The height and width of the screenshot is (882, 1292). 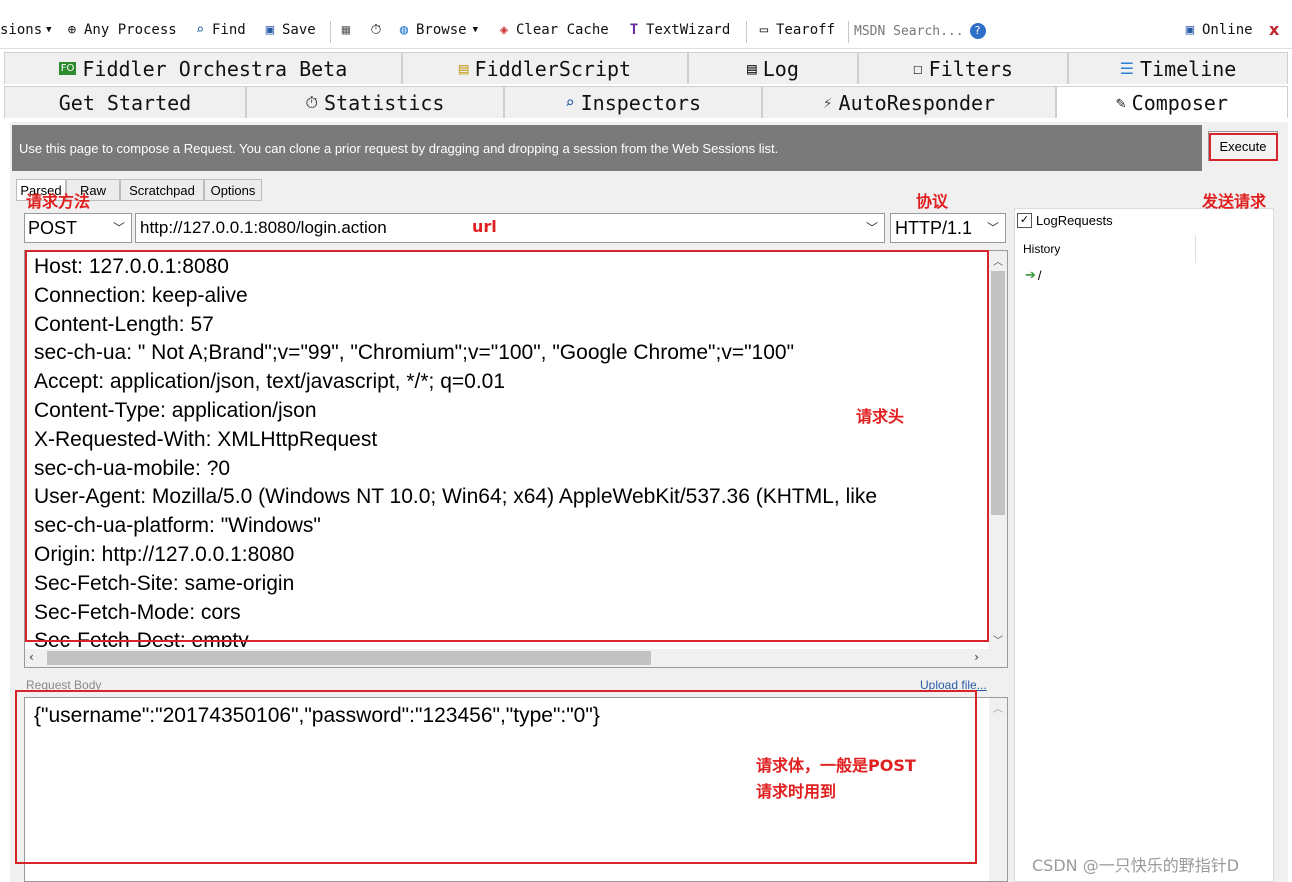 I want to click on header-line: Sec-Fetch-Dest: empty, so click(x=505, y=637).